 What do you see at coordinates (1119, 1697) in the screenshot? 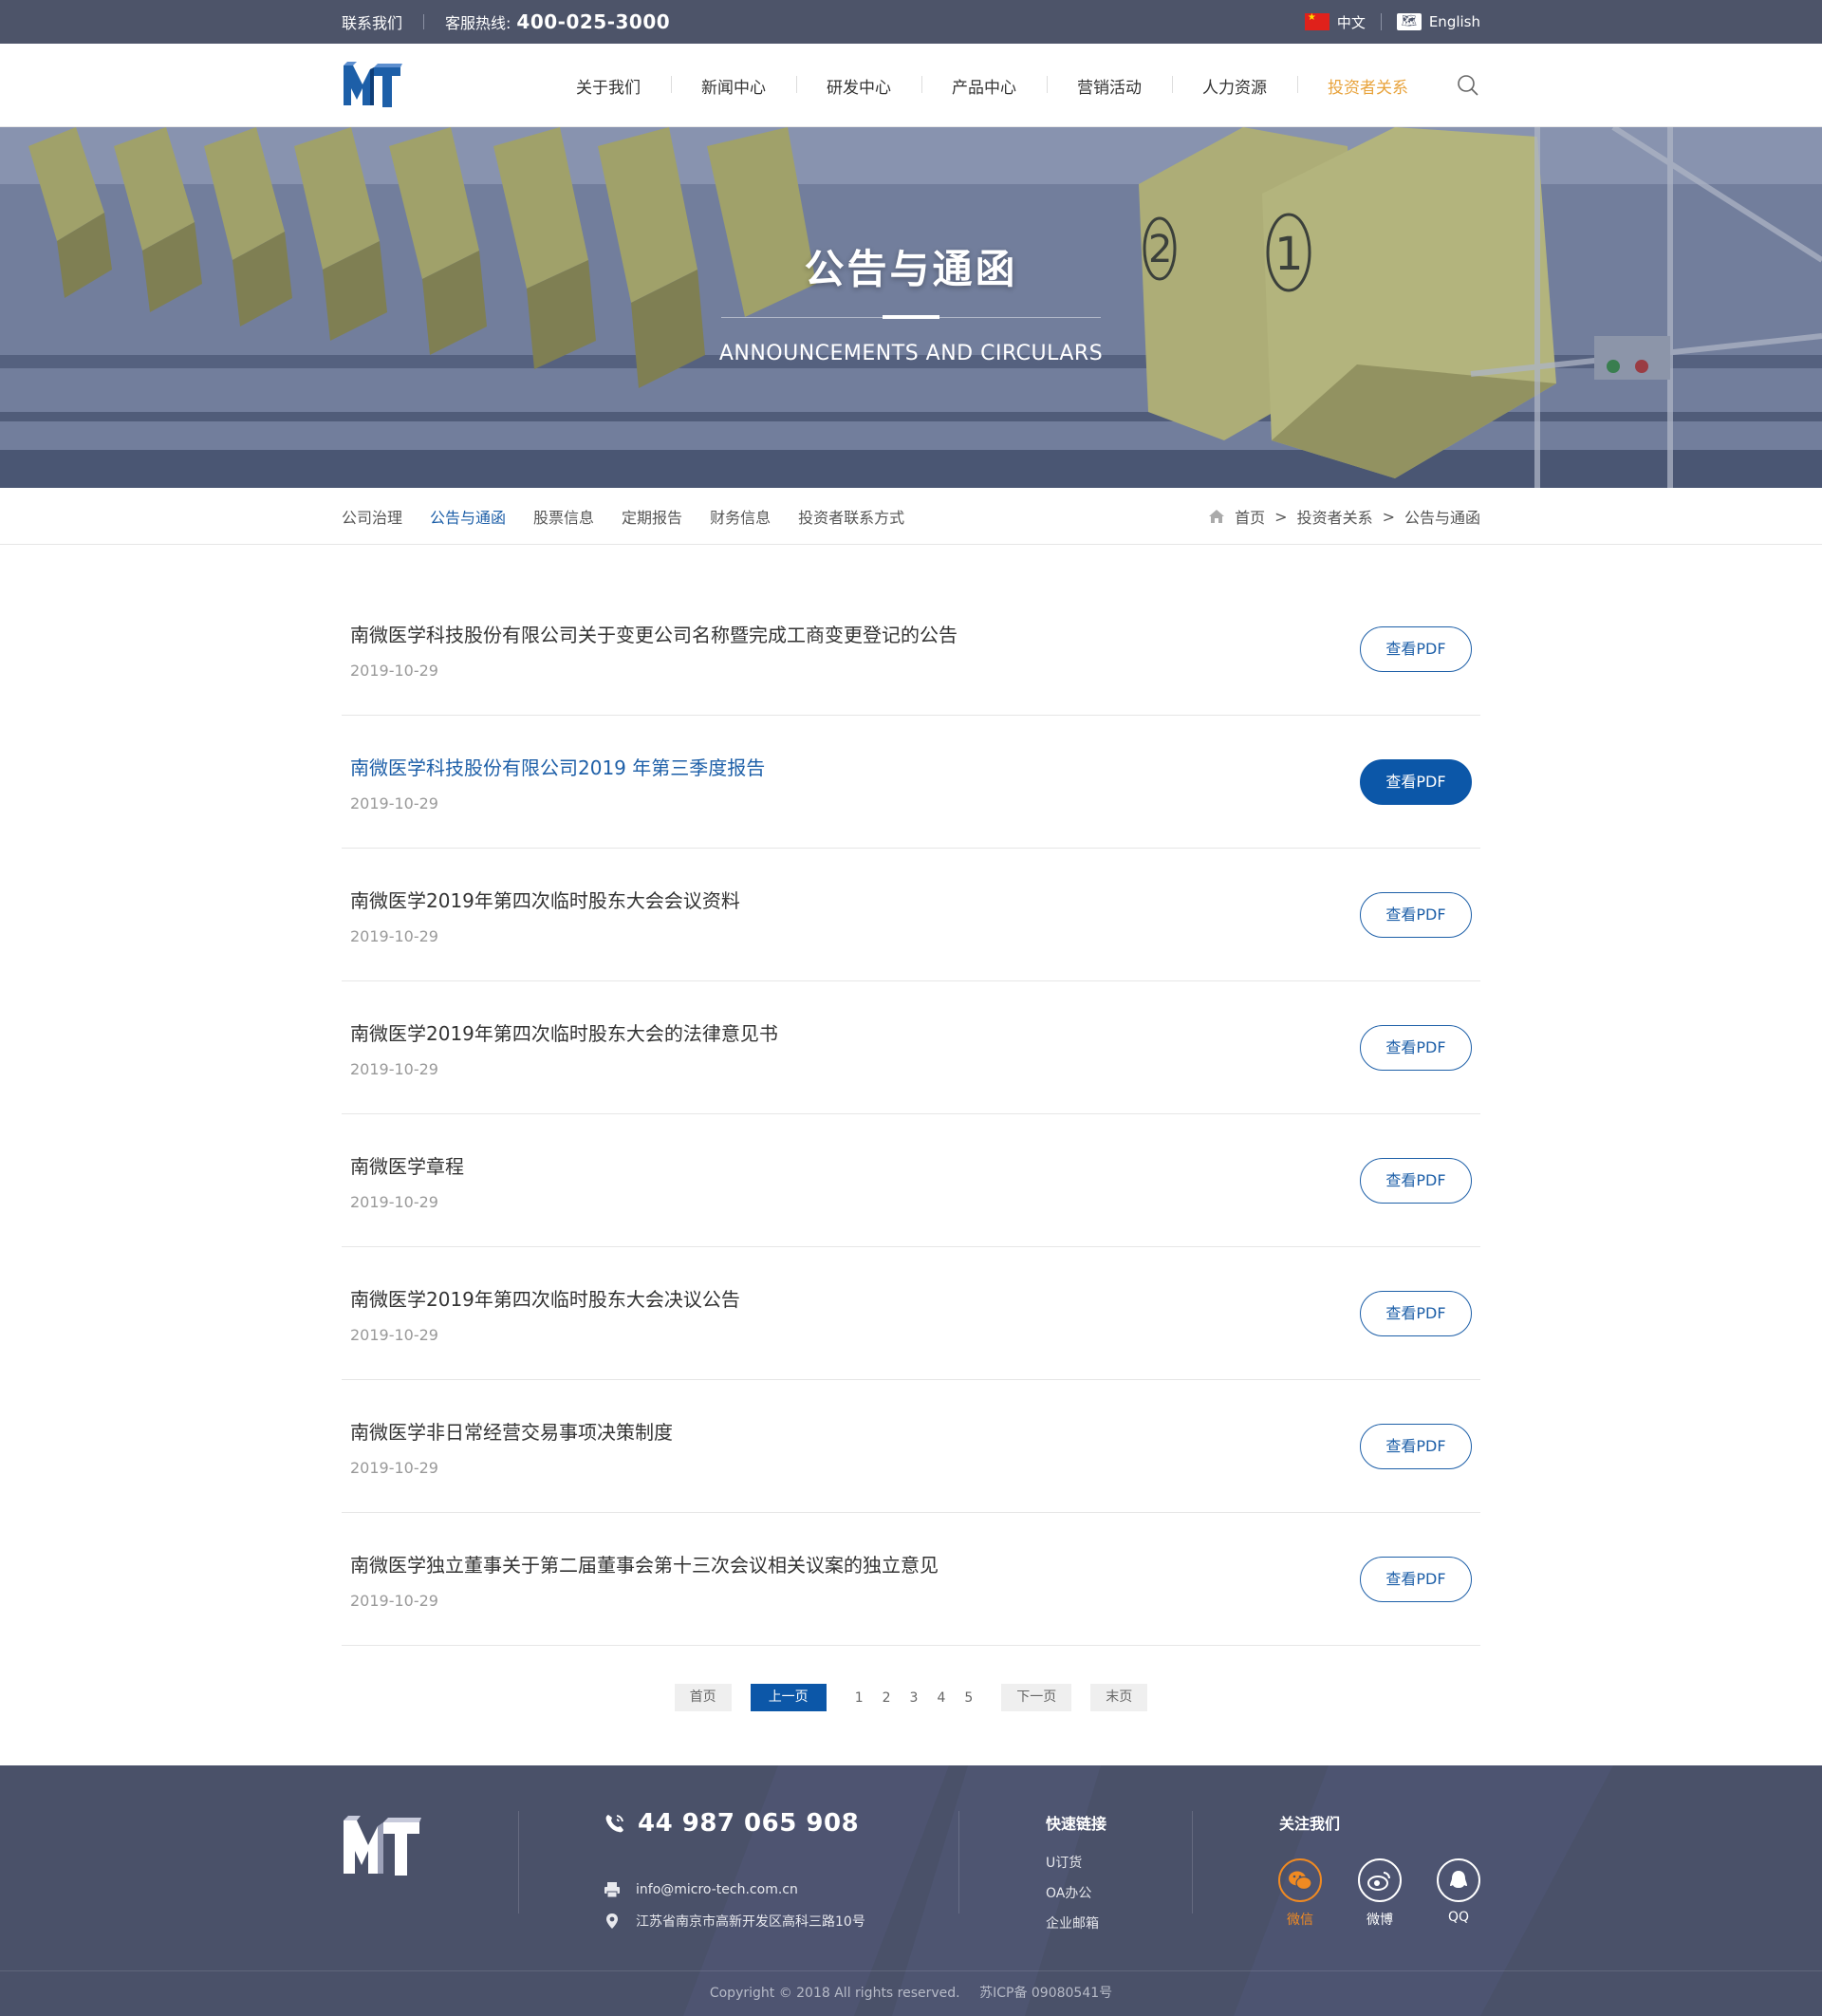
I see `page-last-button: 末页` at bounding box center [1119, 1697].